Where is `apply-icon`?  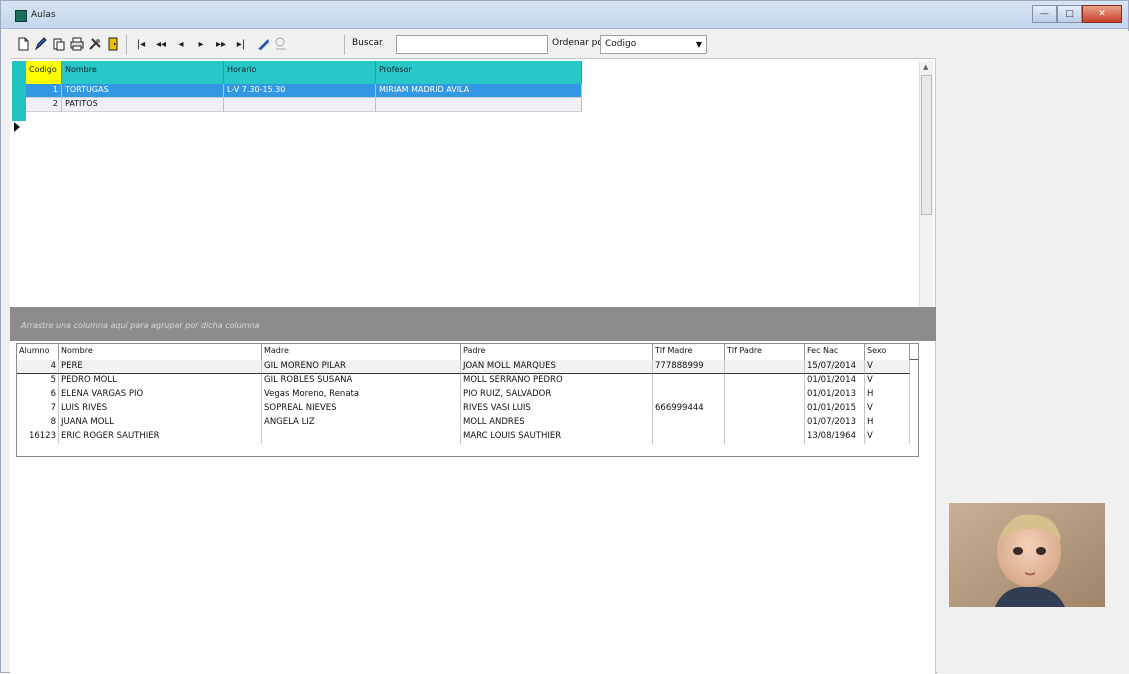
apply-icon is located at coordinates (263, 44).